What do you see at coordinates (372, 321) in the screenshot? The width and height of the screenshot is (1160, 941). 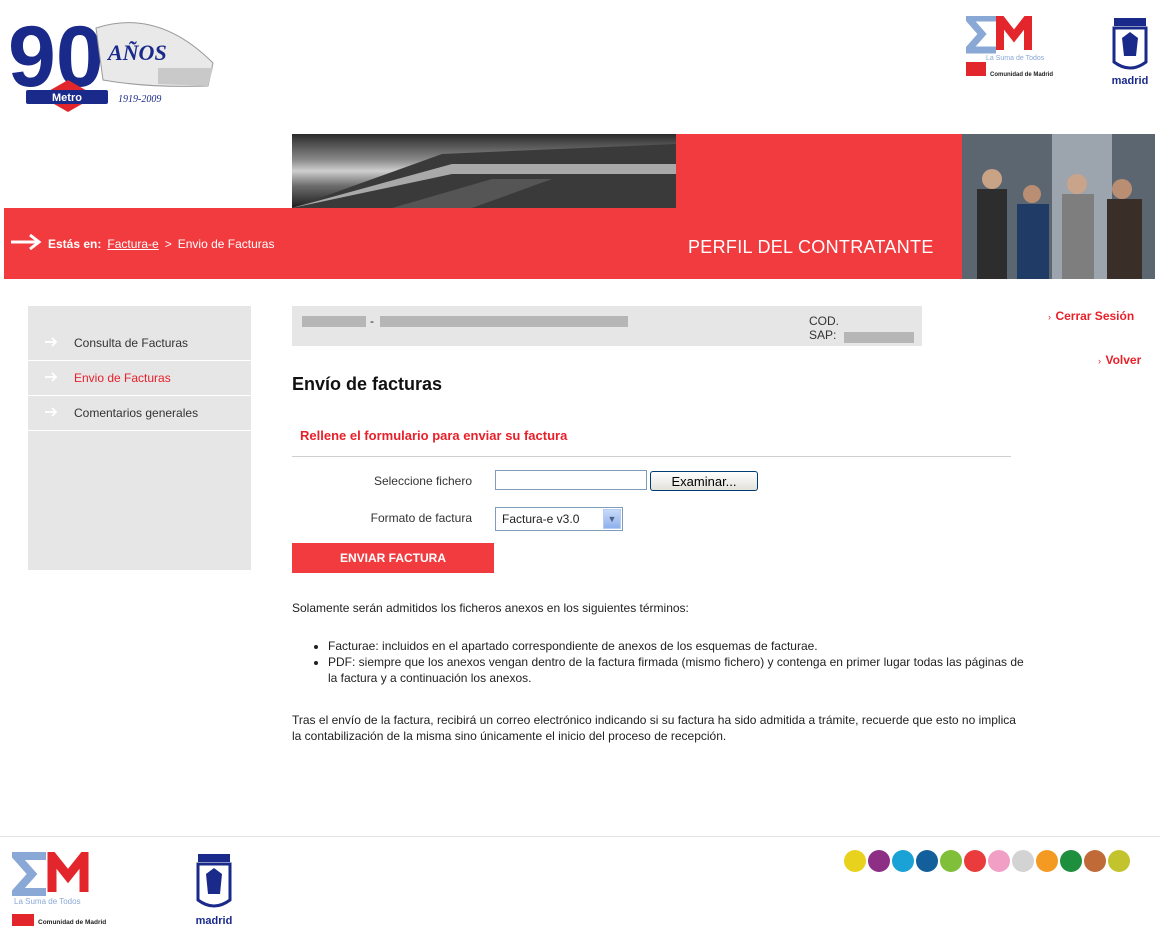 I see `info-dash: -` at bounding box center [372, 321].